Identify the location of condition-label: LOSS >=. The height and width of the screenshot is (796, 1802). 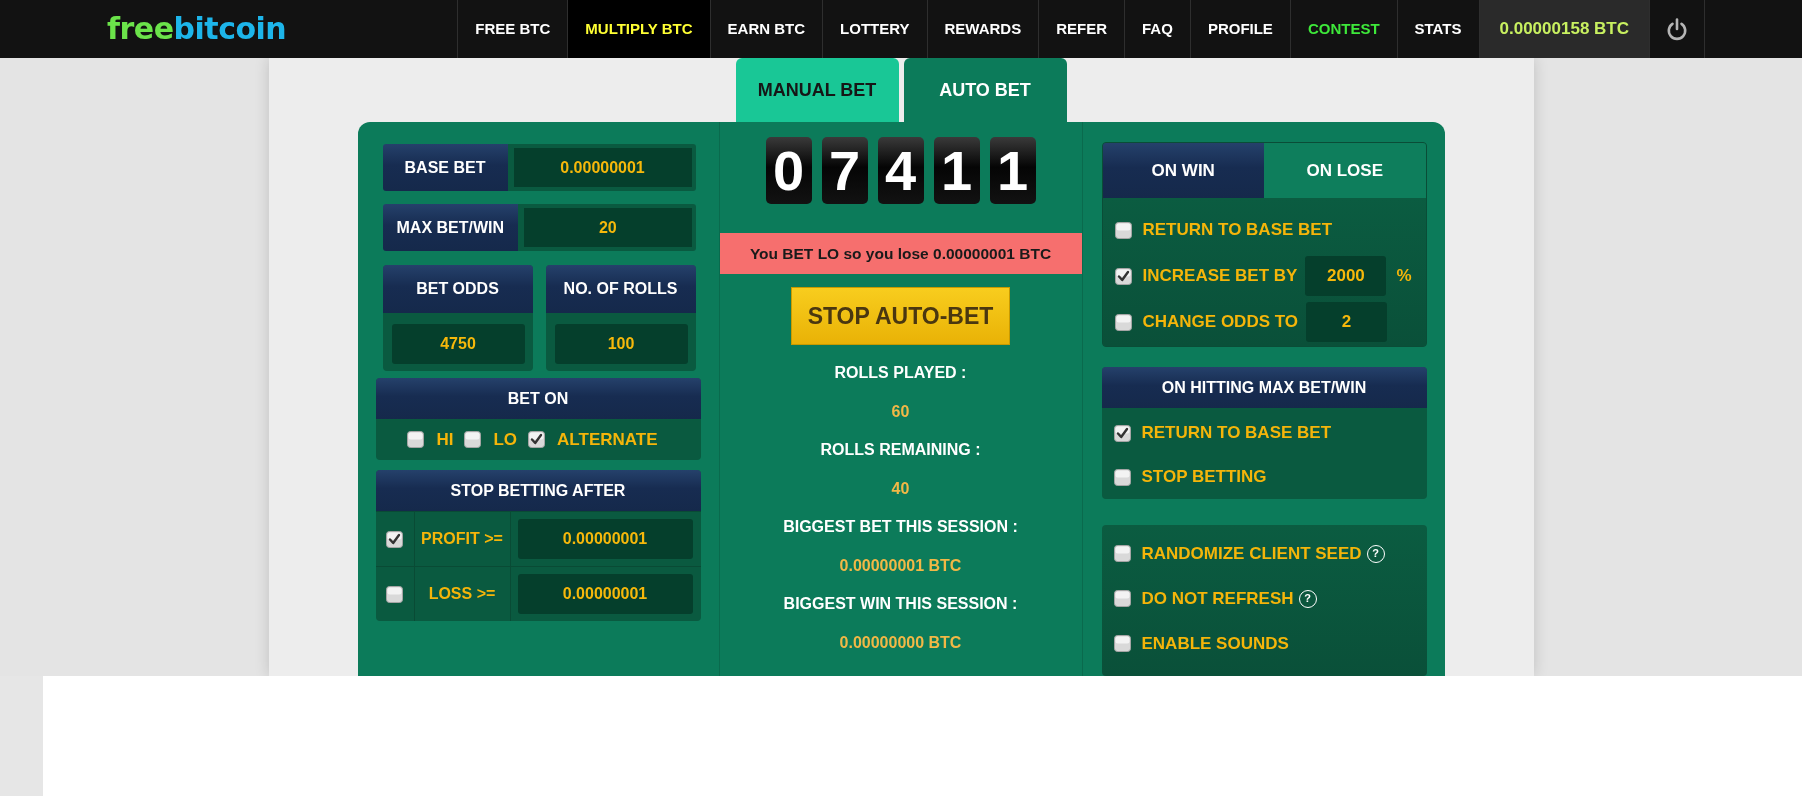
(462, 594).